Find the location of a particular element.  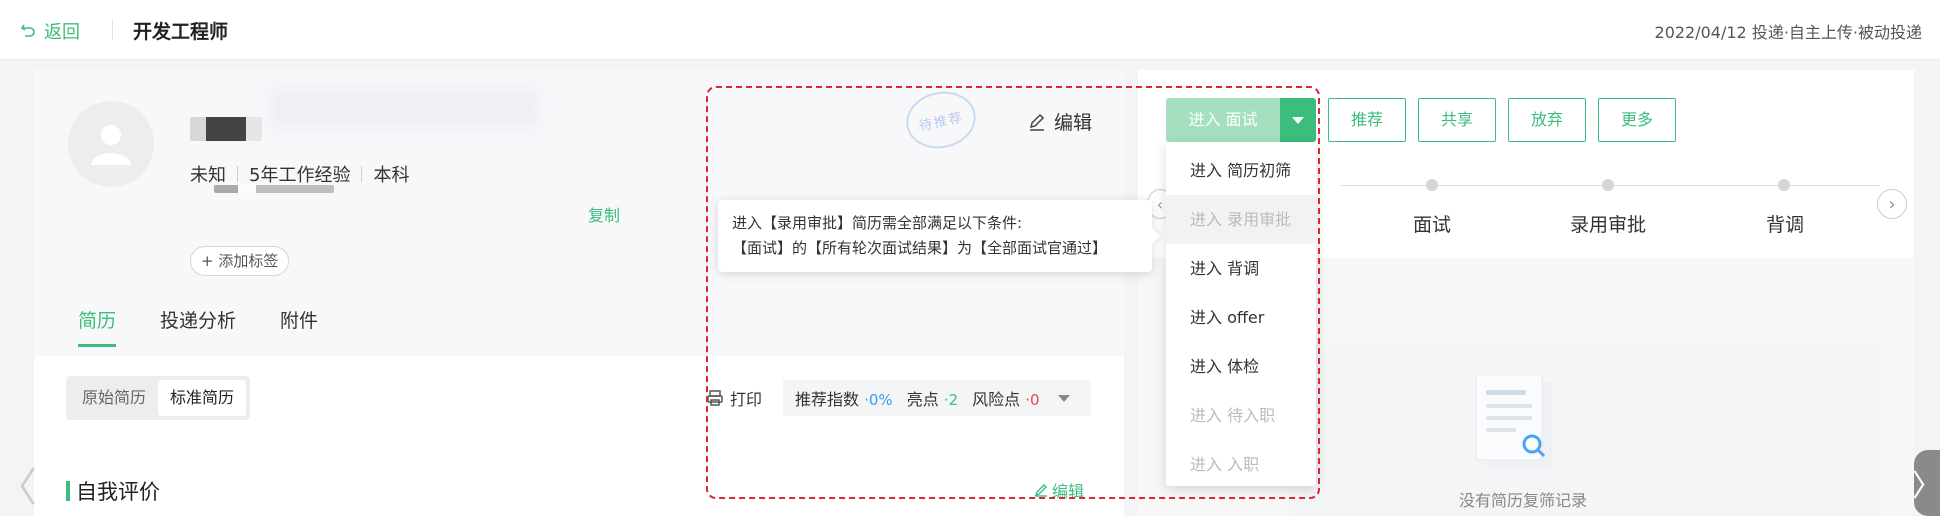

section-title: 自我评价 is located at coordinates (118, 492).